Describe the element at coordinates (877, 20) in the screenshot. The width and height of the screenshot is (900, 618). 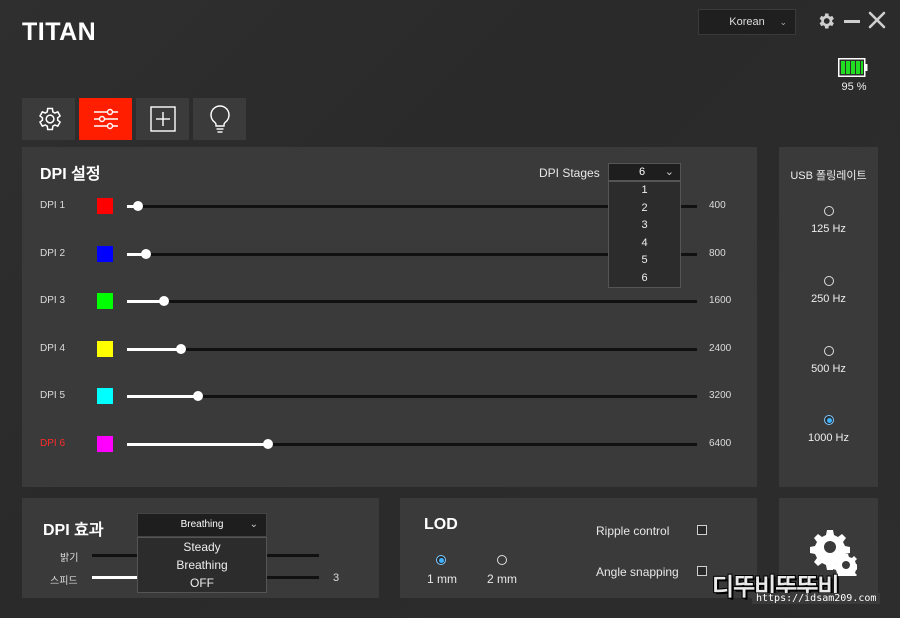
I see `close-icon` at that location.